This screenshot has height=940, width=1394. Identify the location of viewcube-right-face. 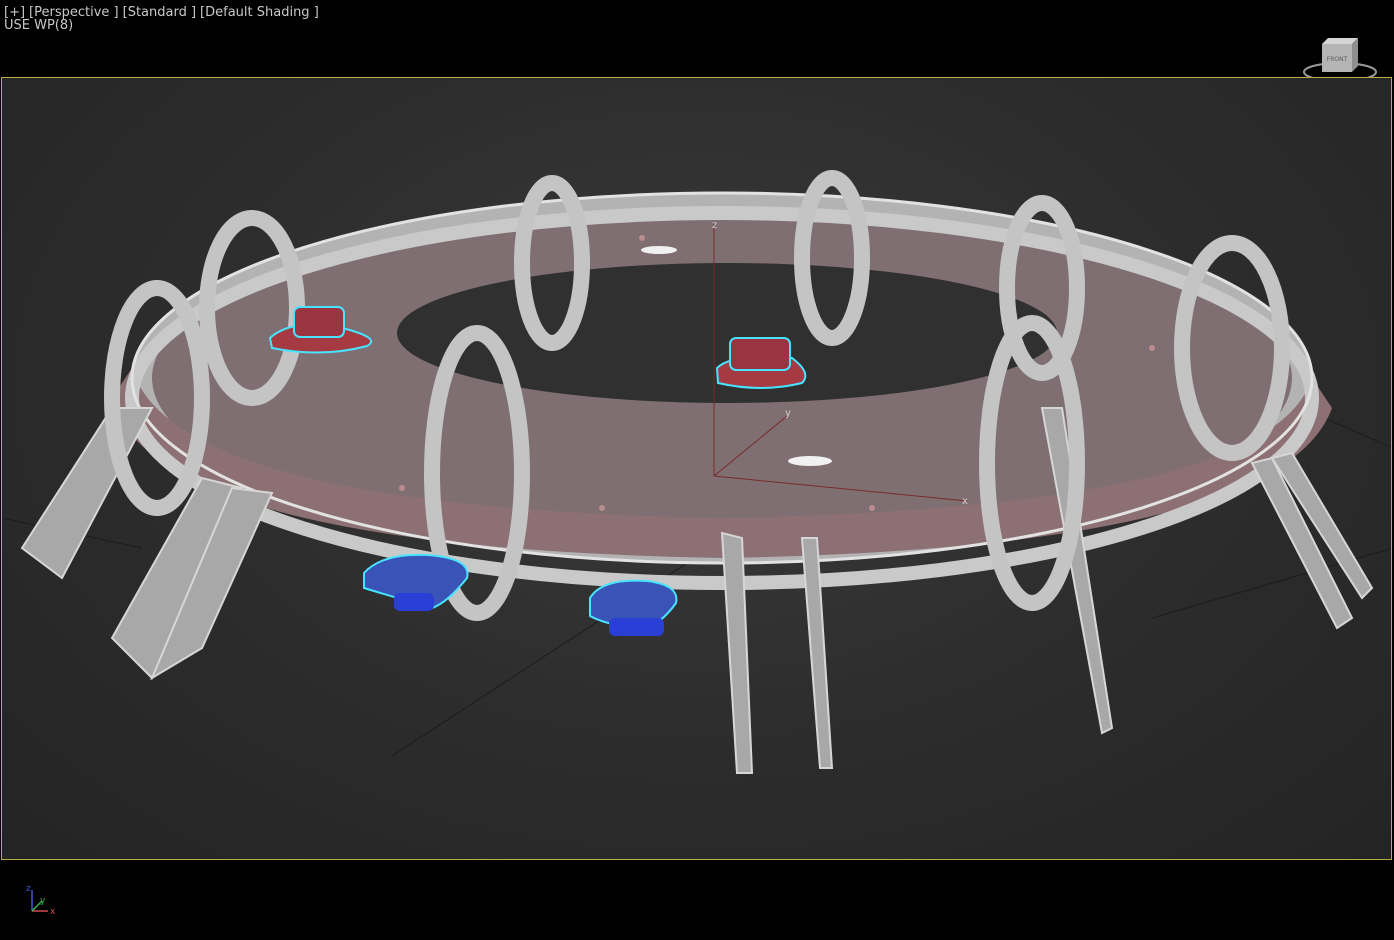
(1355, 55).